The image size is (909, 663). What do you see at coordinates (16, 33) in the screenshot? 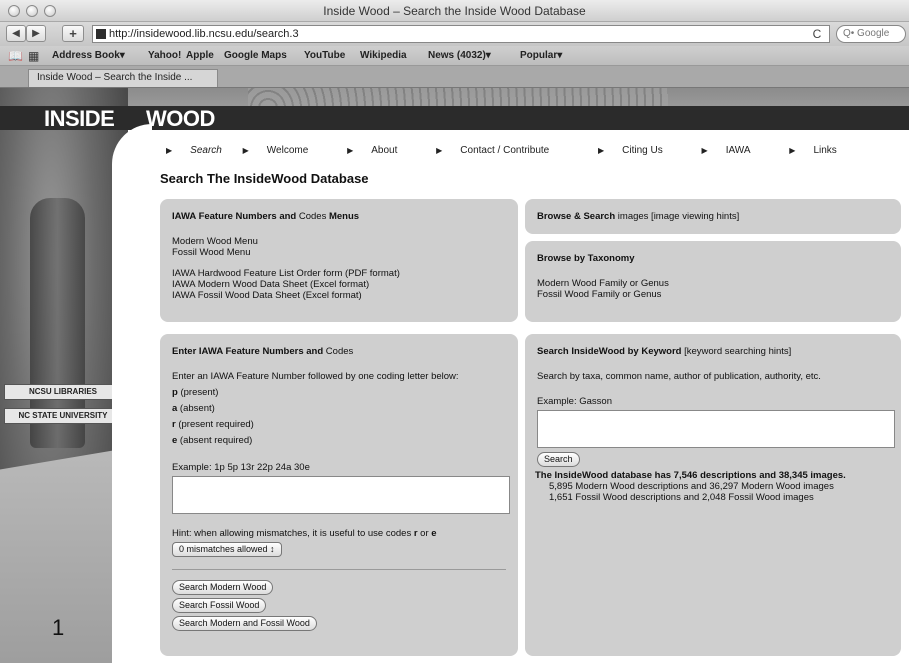
I see `back-button: ◀` at bounding box center [16, 33].